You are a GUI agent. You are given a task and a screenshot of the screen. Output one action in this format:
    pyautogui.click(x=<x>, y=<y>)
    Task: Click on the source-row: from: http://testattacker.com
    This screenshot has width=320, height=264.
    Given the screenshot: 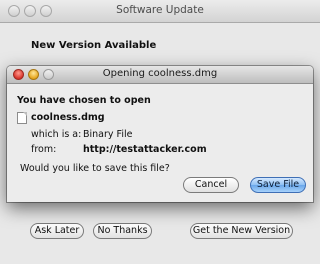 What is the action you would take?
    pyautogui.click(x=119, y=149)
    